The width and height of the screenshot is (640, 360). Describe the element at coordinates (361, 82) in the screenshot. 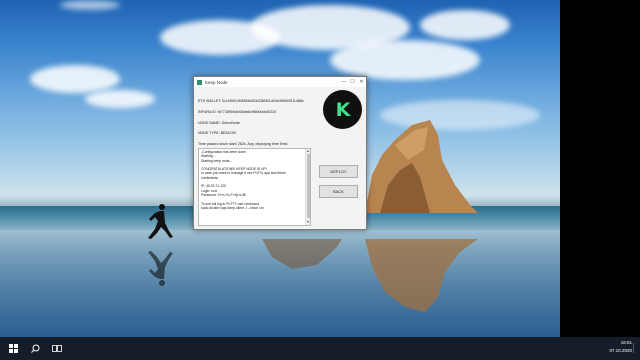

I see `close-button: ✕` at that location.